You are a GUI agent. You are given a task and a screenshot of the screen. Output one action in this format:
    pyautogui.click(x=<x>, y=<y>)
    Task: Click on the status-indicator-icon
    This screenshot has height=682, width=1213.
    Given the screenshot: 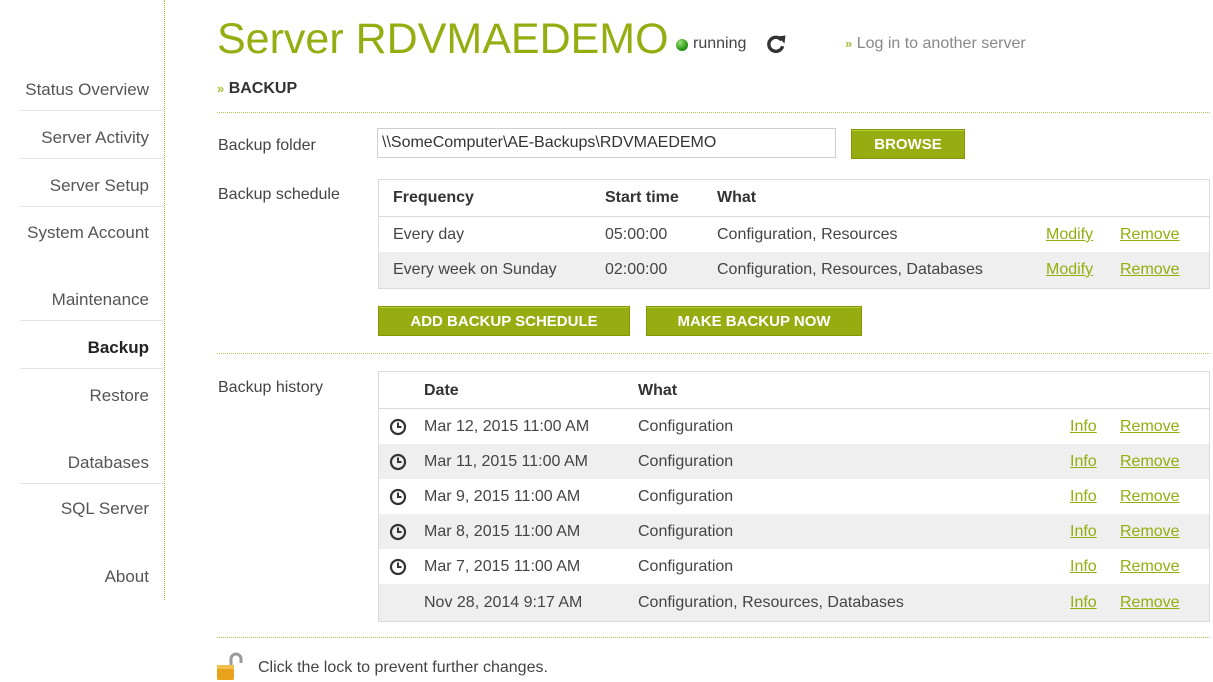 What is the action you would take?
    pyautogui.click(x=682, y=45)
    